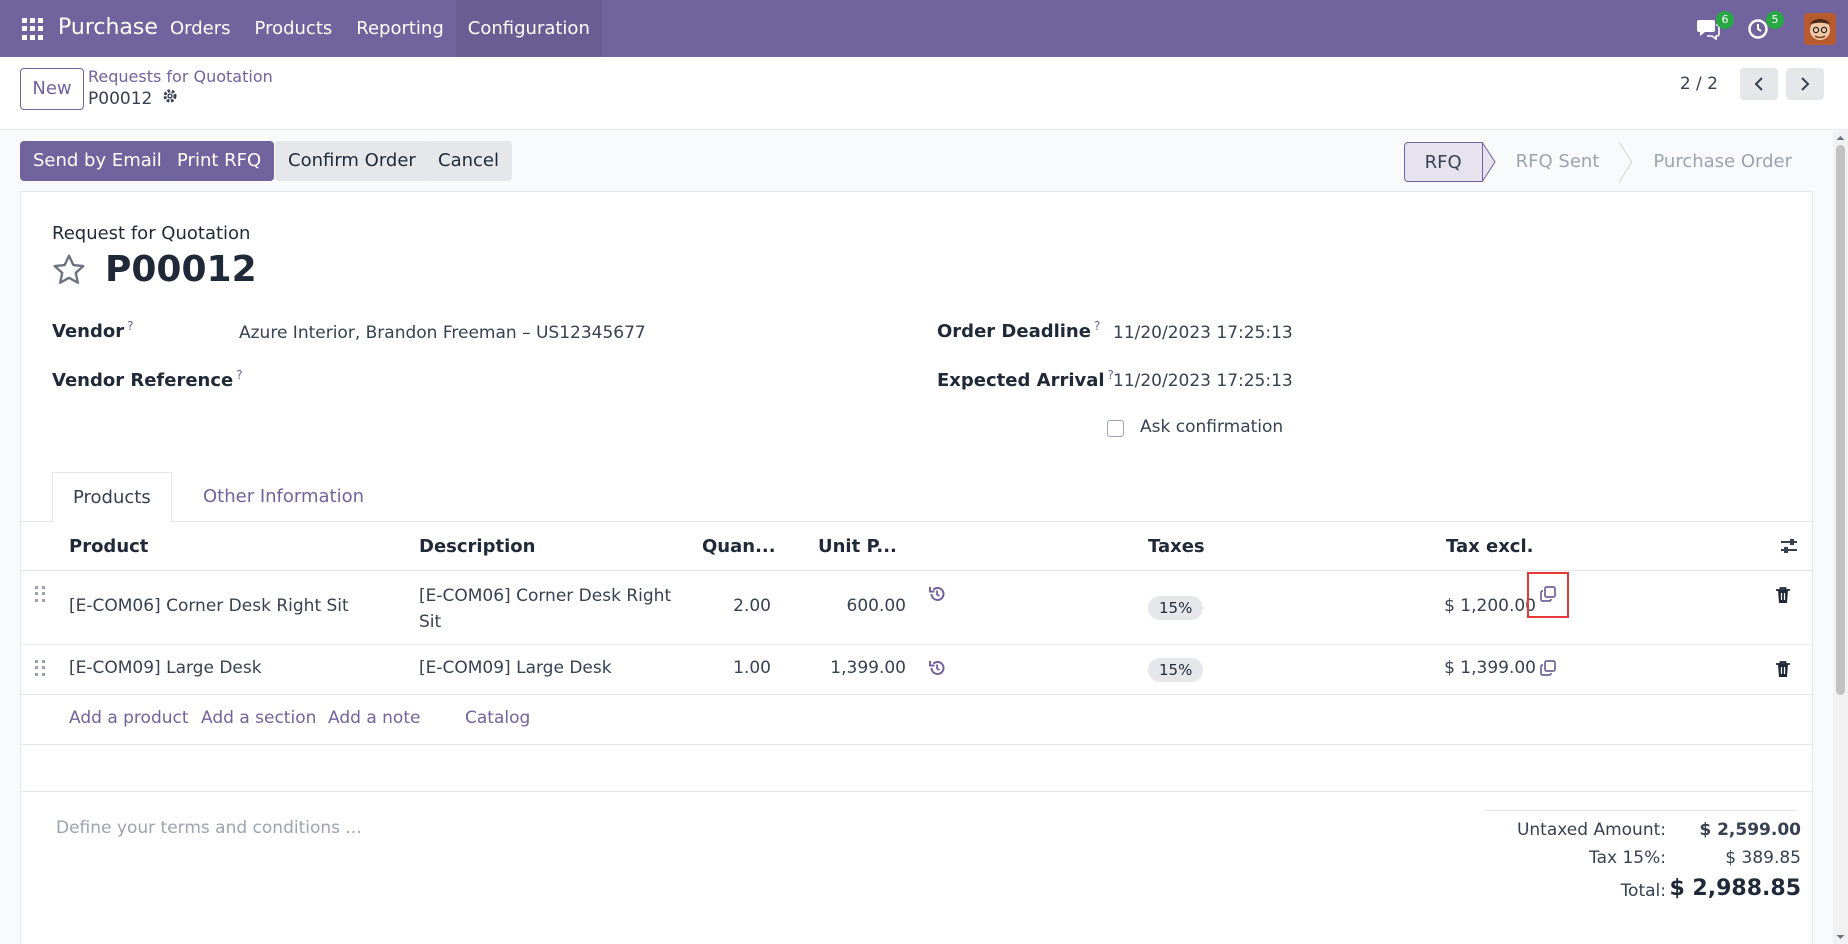 The width and height of the screenshot is (1848, 944). Describe the element at coordinates (1840, 937) in the screenshot. I see `scroll-down-arrow-icon` at that location.